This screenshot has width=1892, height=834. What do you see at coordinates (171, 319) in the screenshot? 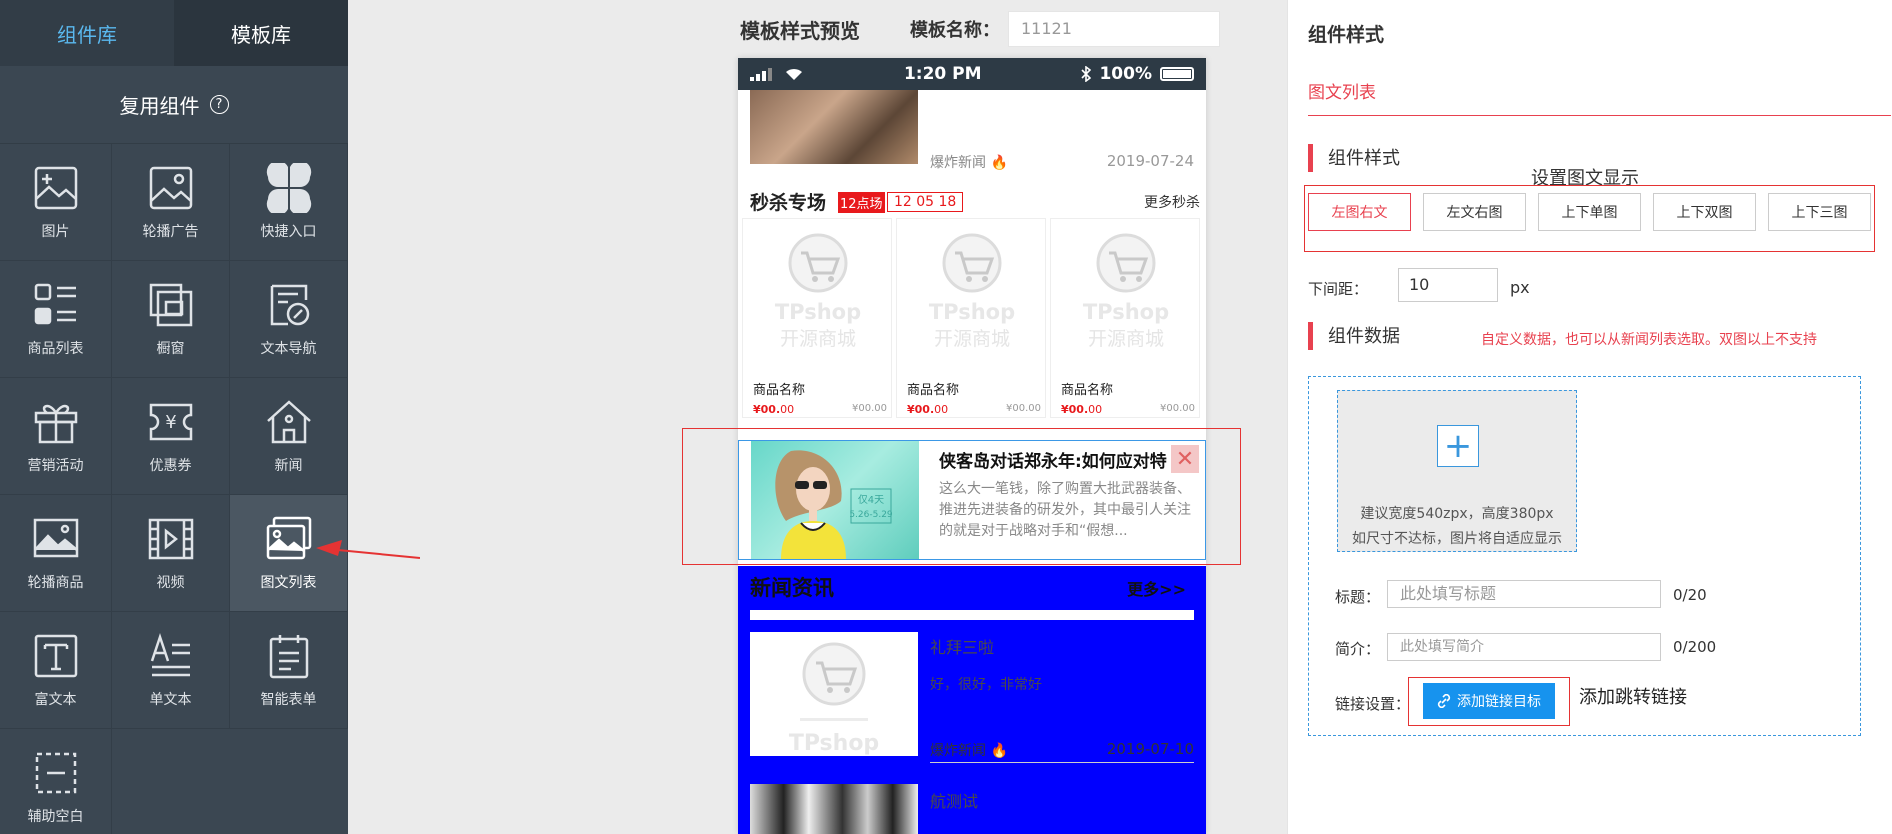
I see `component-showcase: 橱窗` at bounding box center [171, 319].